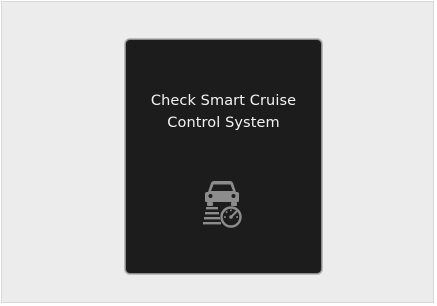  Describe the element at coordinates (223, 123) in the screenshot. I see `warning-message-line-2: Control System` at that location.